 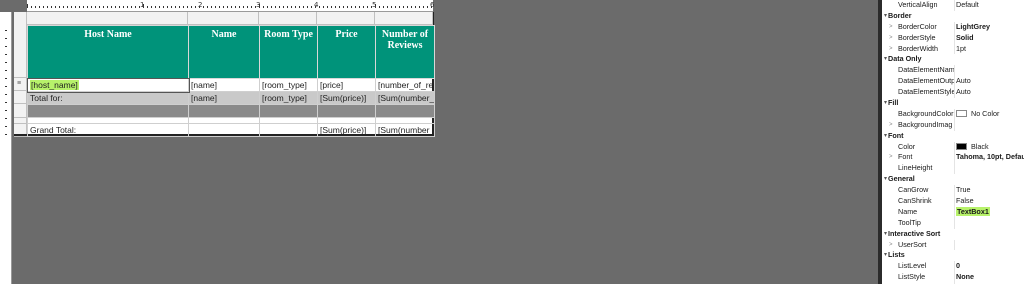 I want to click on cell-total-room-type: [room_type], so click(x=288, y=98).